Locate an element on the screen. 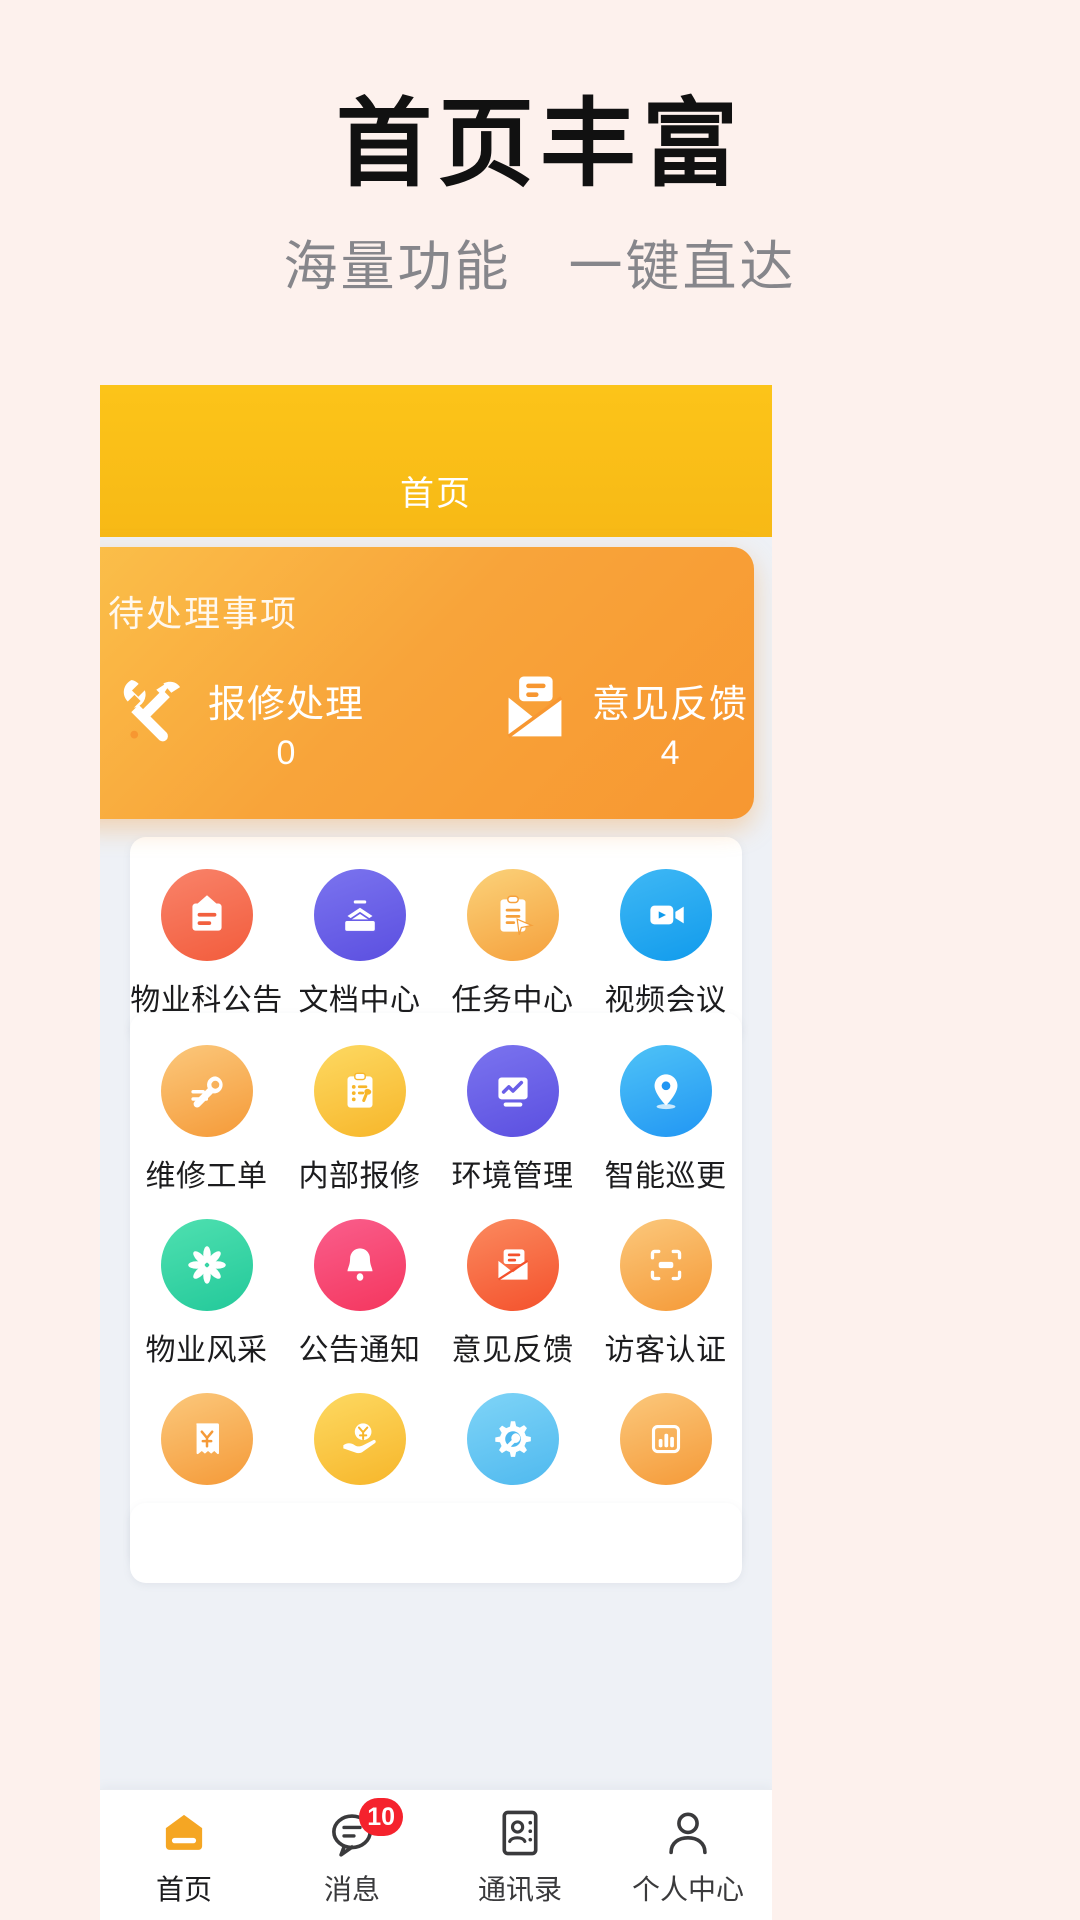 This screenshot has width=1080, height=1920. next-section-card is located at coordinates (436, 1543).